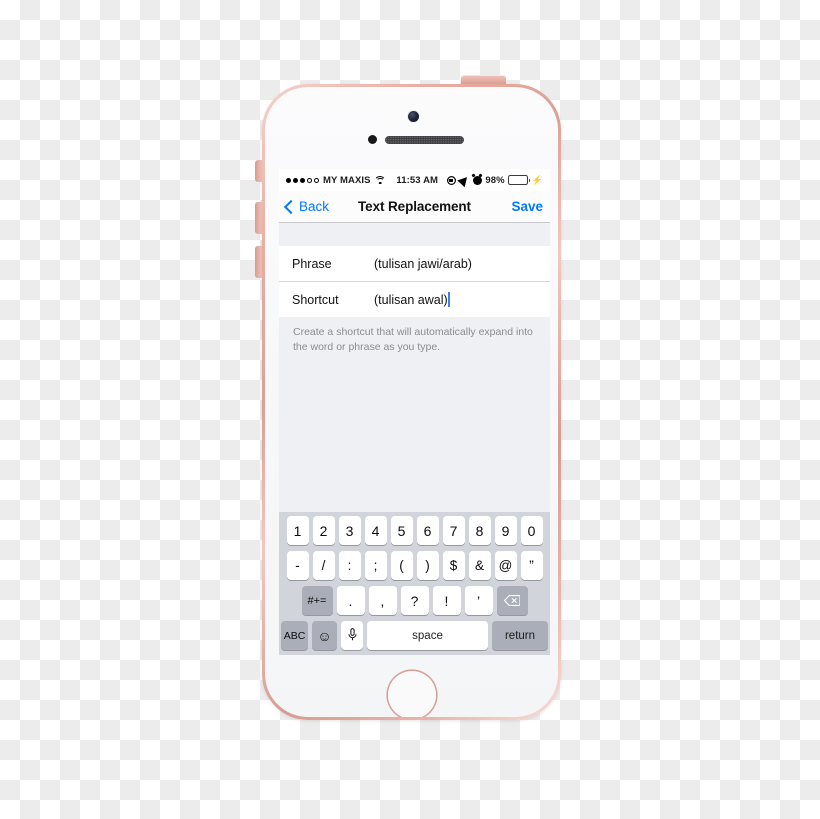  Describe the element at coordinates (347, 180) in the screenshot. I see `carrier-label: MY MAXIS` at that location.